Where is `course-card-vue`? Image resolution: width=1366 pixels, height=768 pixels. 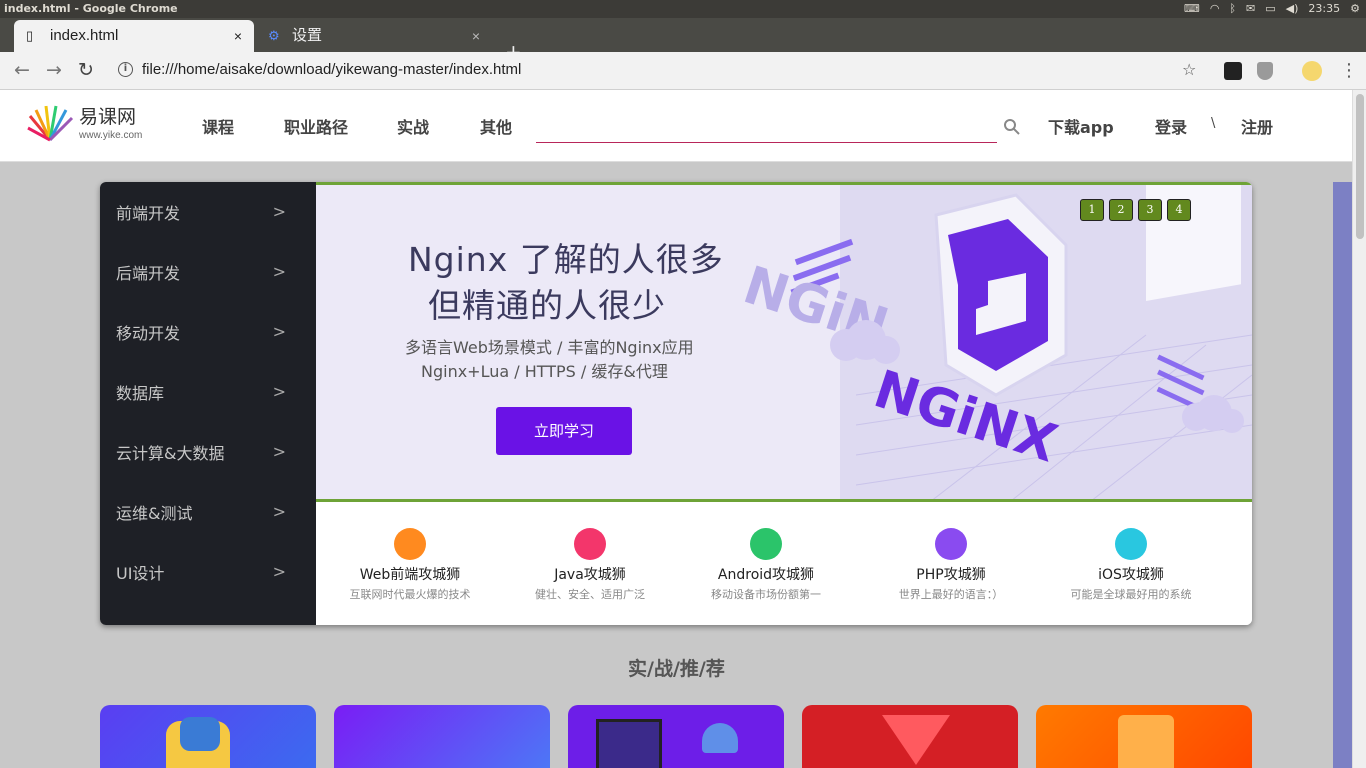 course-card-vue is located at coordinates (910, 736).